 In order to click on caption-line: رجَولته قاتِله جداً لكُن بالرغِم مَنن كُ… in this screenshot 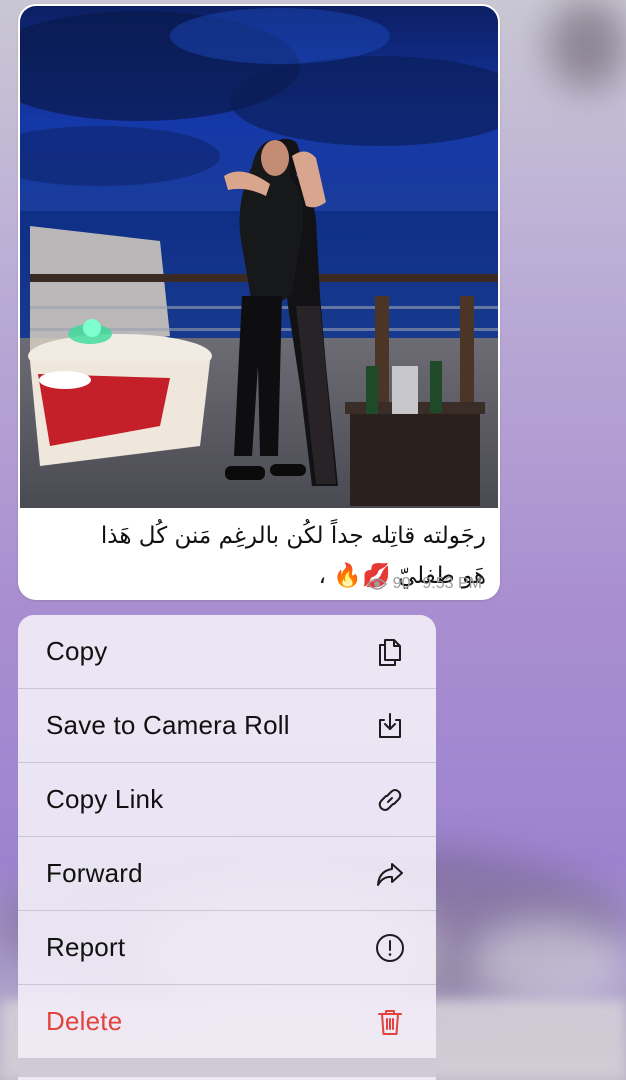, I will do `click(293, 536)`.